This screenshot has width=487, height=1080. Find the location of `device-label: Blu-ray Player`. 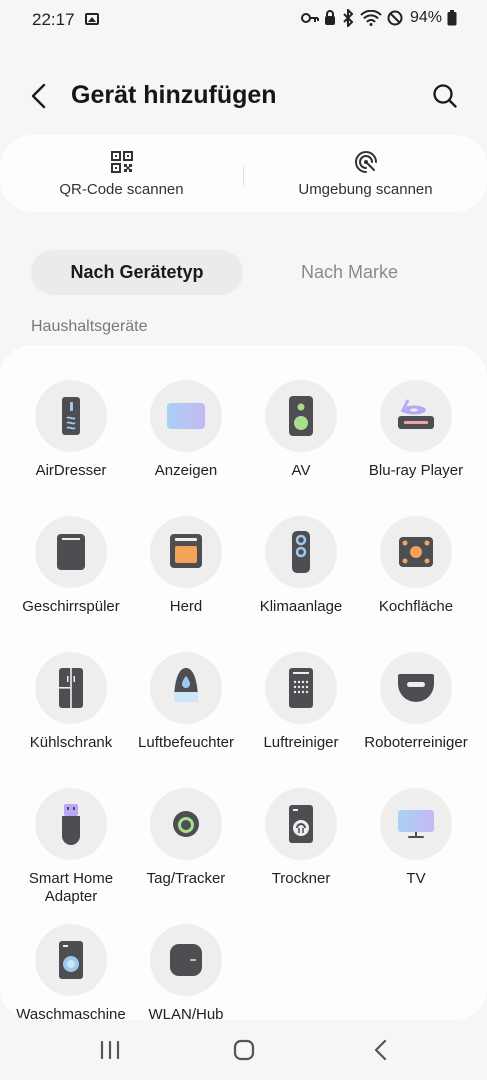

device-label: Blu-ray Player is located at coordinates (416, 470).